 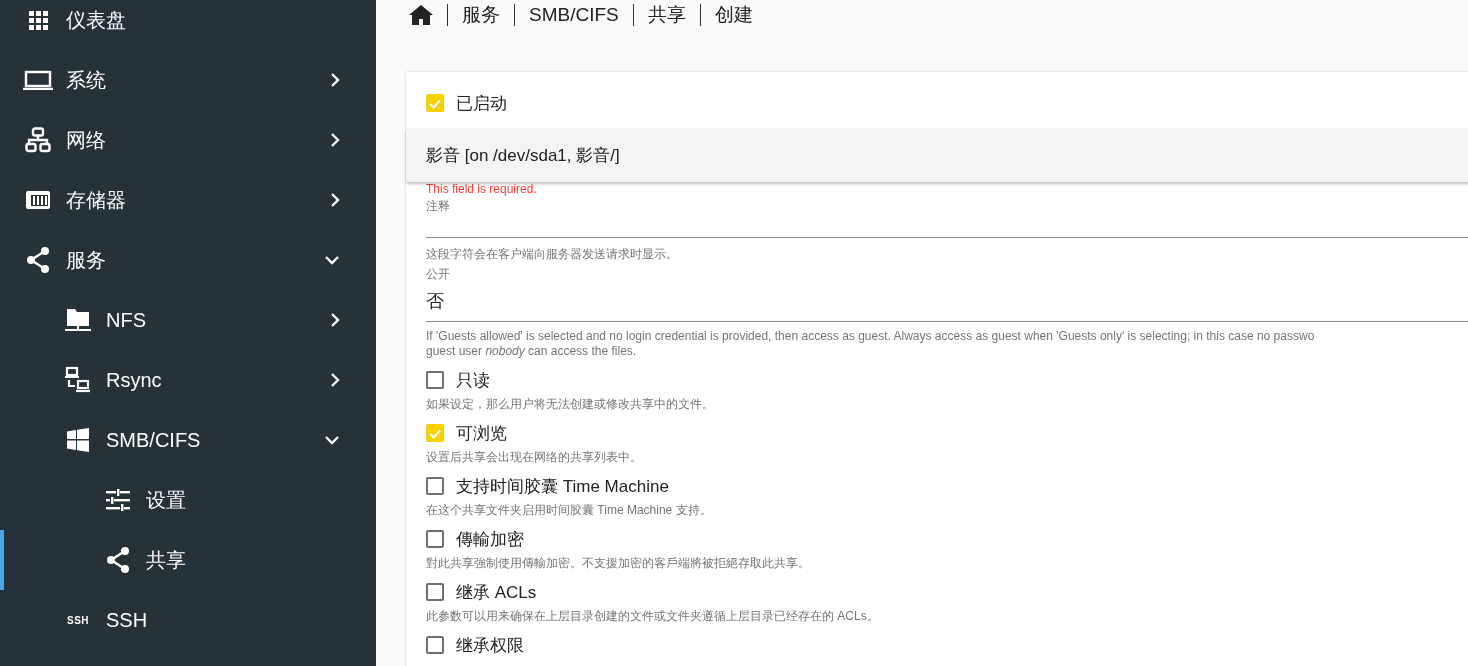 What do you see at coordinates (188, 500) in the screenshot?
I see `sidebar-item: 设置` at bounding box center [188, 500].